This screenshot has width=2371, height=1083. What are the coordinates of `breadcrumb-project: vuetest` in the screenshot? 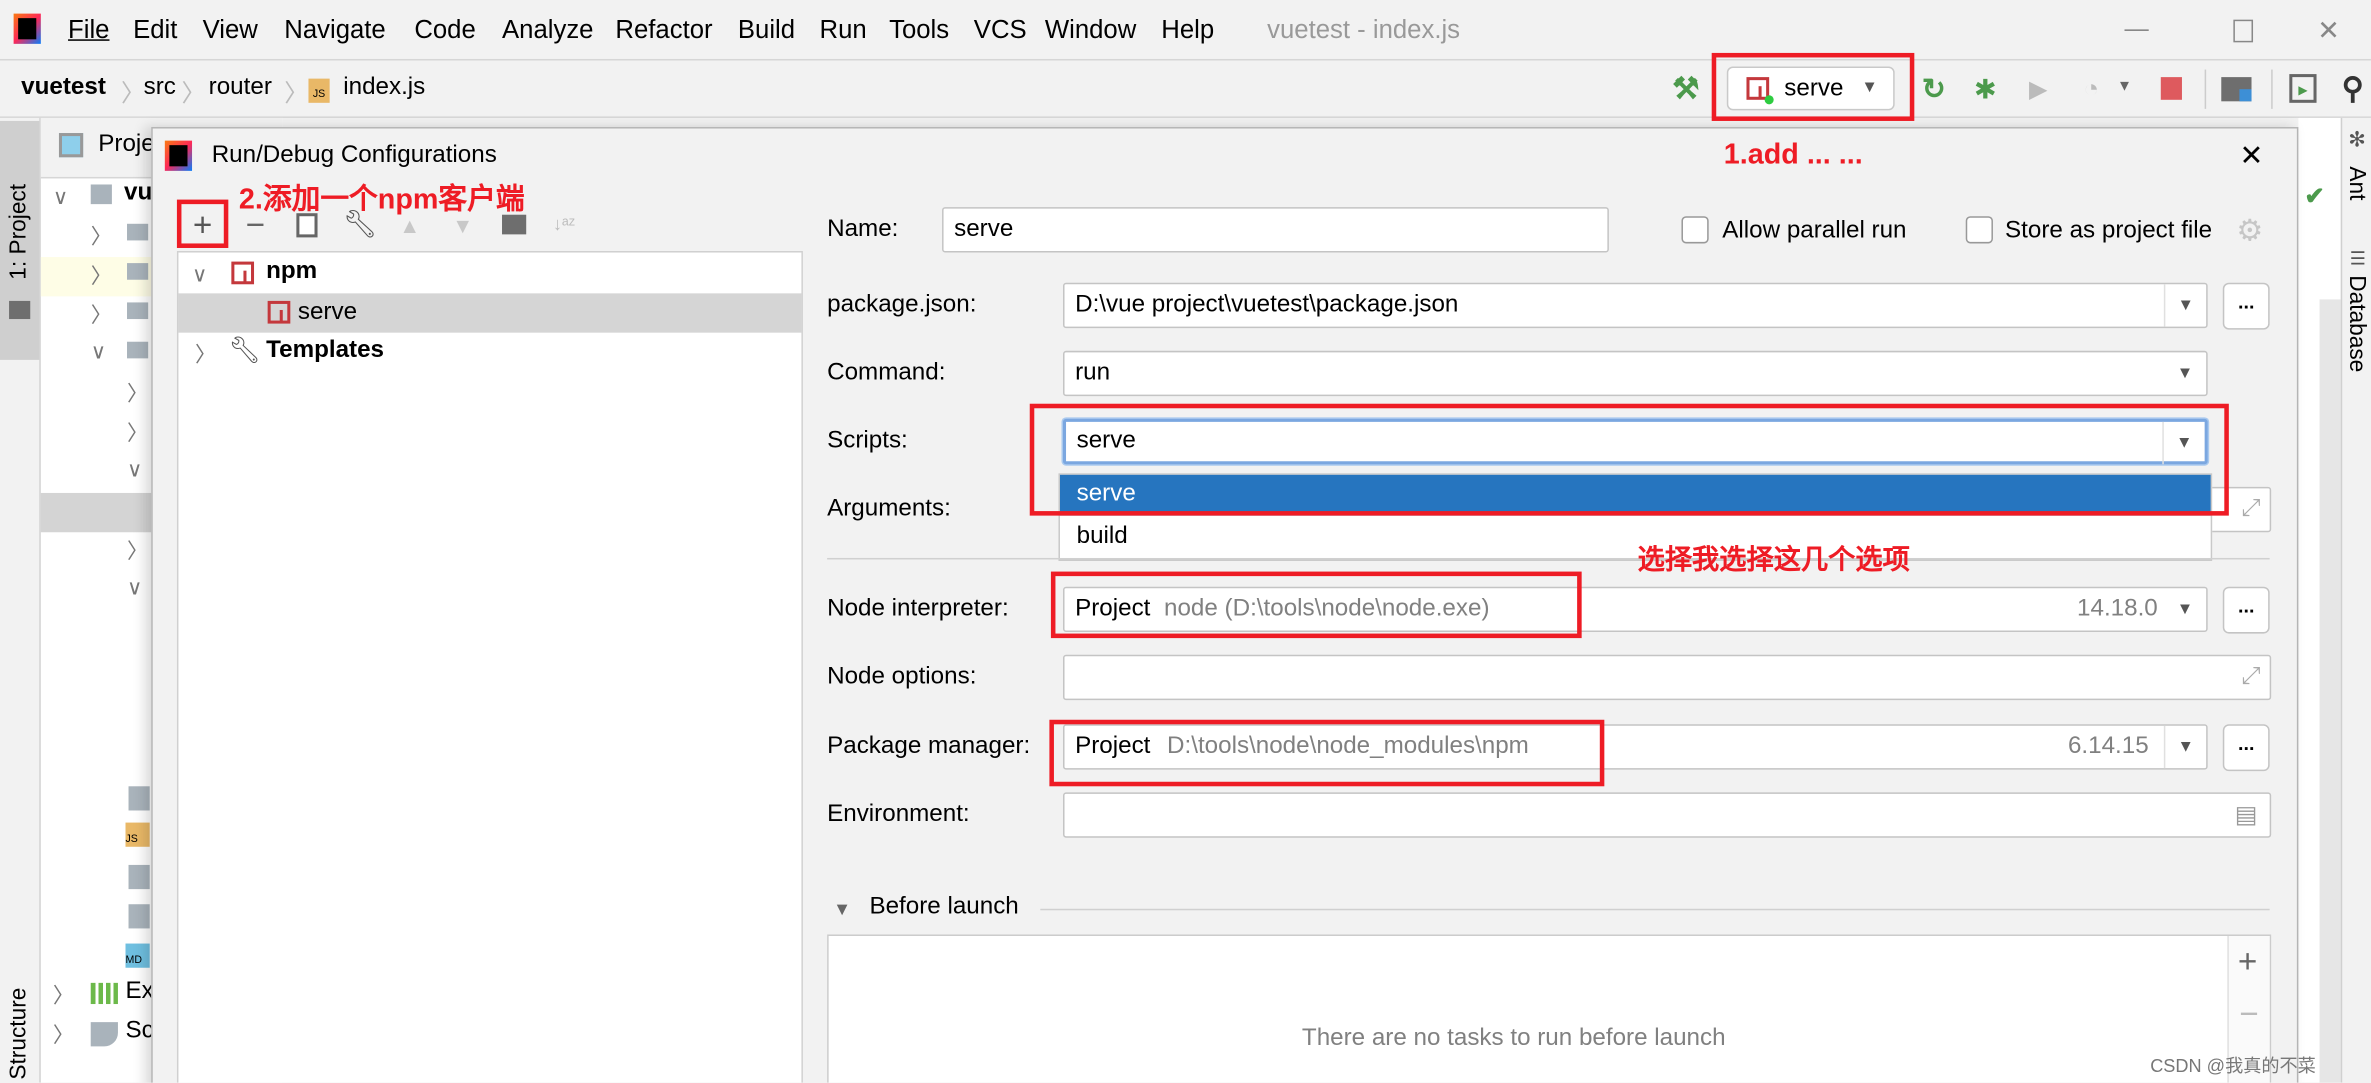 It's located at (63, 87).